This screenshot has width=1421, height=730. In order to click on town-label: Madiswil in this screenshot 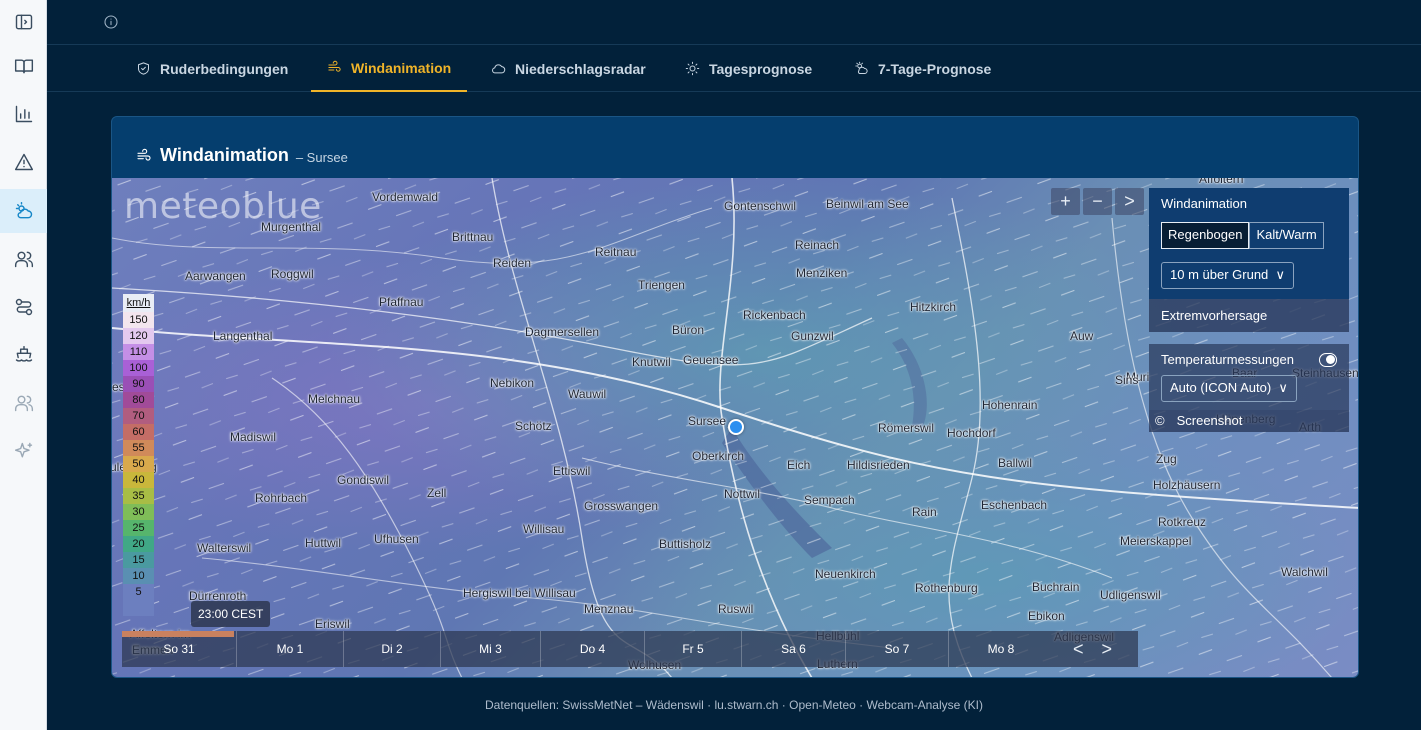, I will do `click(253, 437)`.